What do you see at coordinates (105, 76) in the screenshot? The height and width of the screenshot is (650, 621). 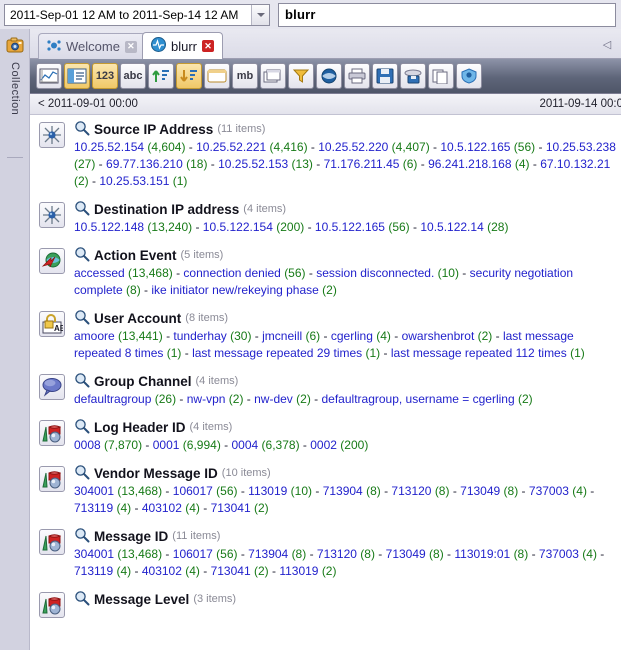 I see `numeric-icon: 123` at bounding box center [105, 76].